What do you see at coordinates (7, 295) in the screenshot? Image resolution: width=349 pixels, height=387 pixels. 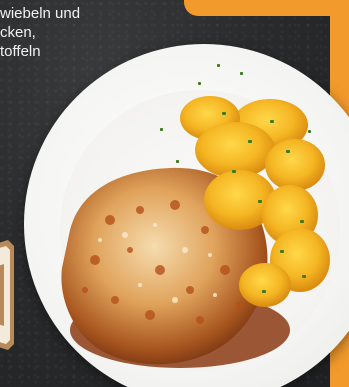 I see `label-badge-icon` at bounding box center [7, 295].